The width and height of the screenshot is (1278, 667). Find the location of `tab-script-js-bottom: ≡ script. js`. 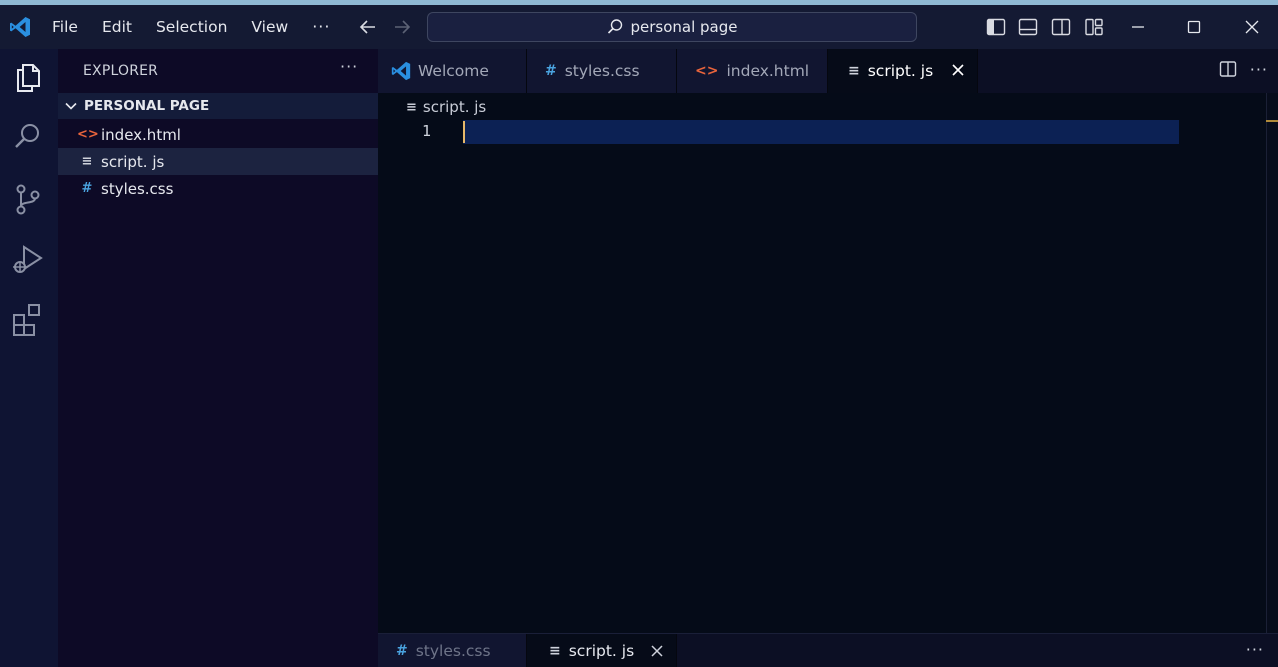

tab-script-js-bottom: ≡ script. js is located at coordinates (602, 650).